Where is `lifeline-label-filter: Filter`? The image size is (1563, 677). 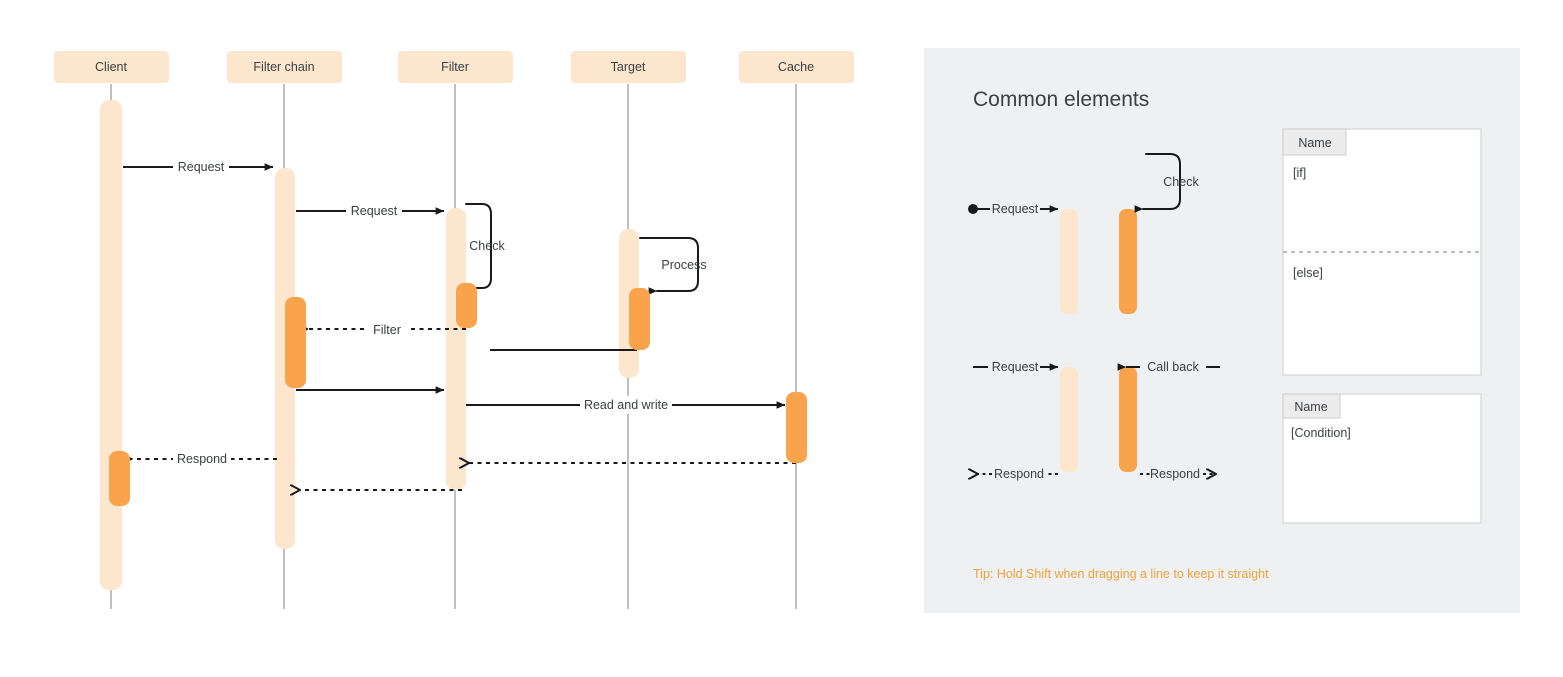
lifeline-label-filter: Filter is located at coordinates (455, 67).